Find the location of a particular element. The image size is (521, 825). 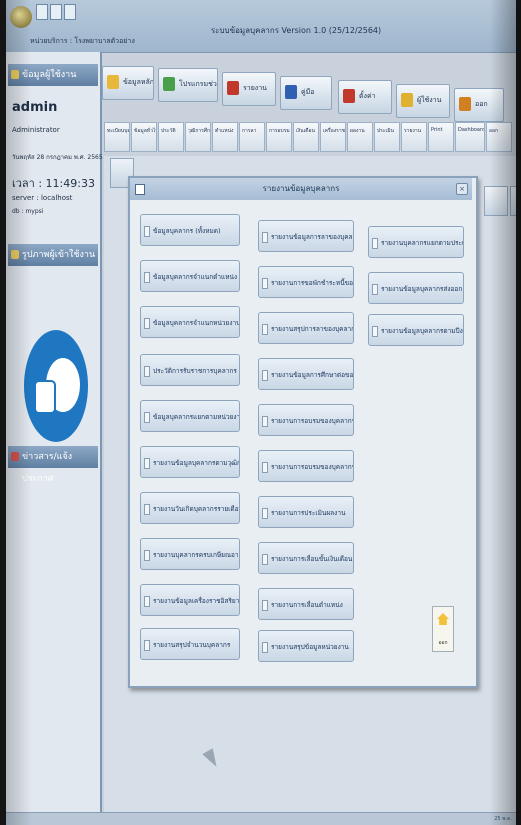

manual-button-label: คู่มือ is located at coordinates (308, 92).